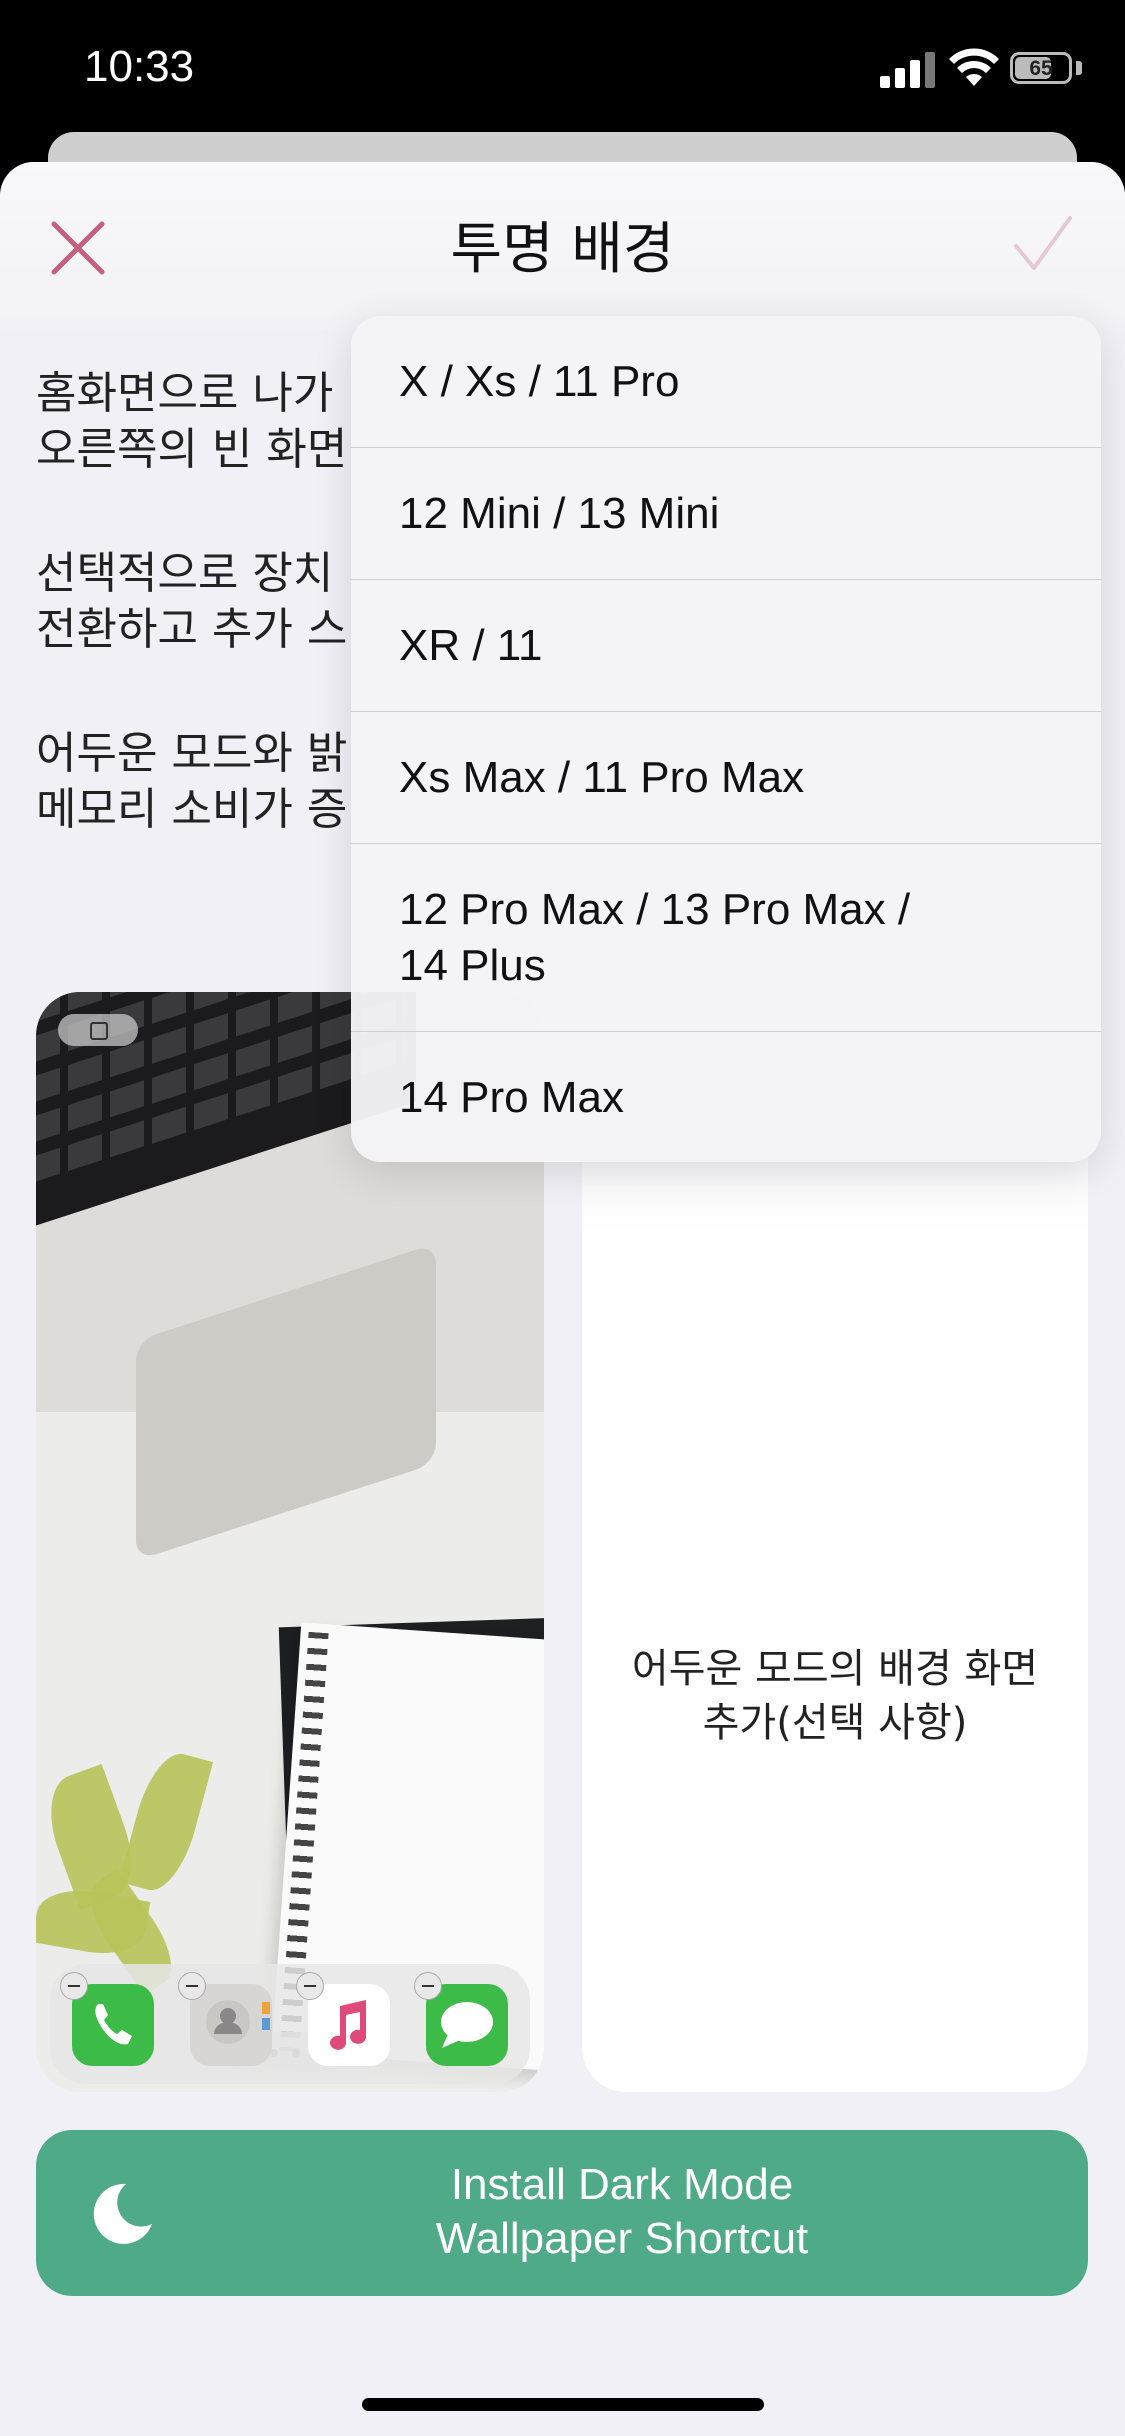 The height and width of the screenshot is (2436, 1125). Describe the element at coordinates (349, 2025) in the screenshot. I see `music-app-icon` at that location.